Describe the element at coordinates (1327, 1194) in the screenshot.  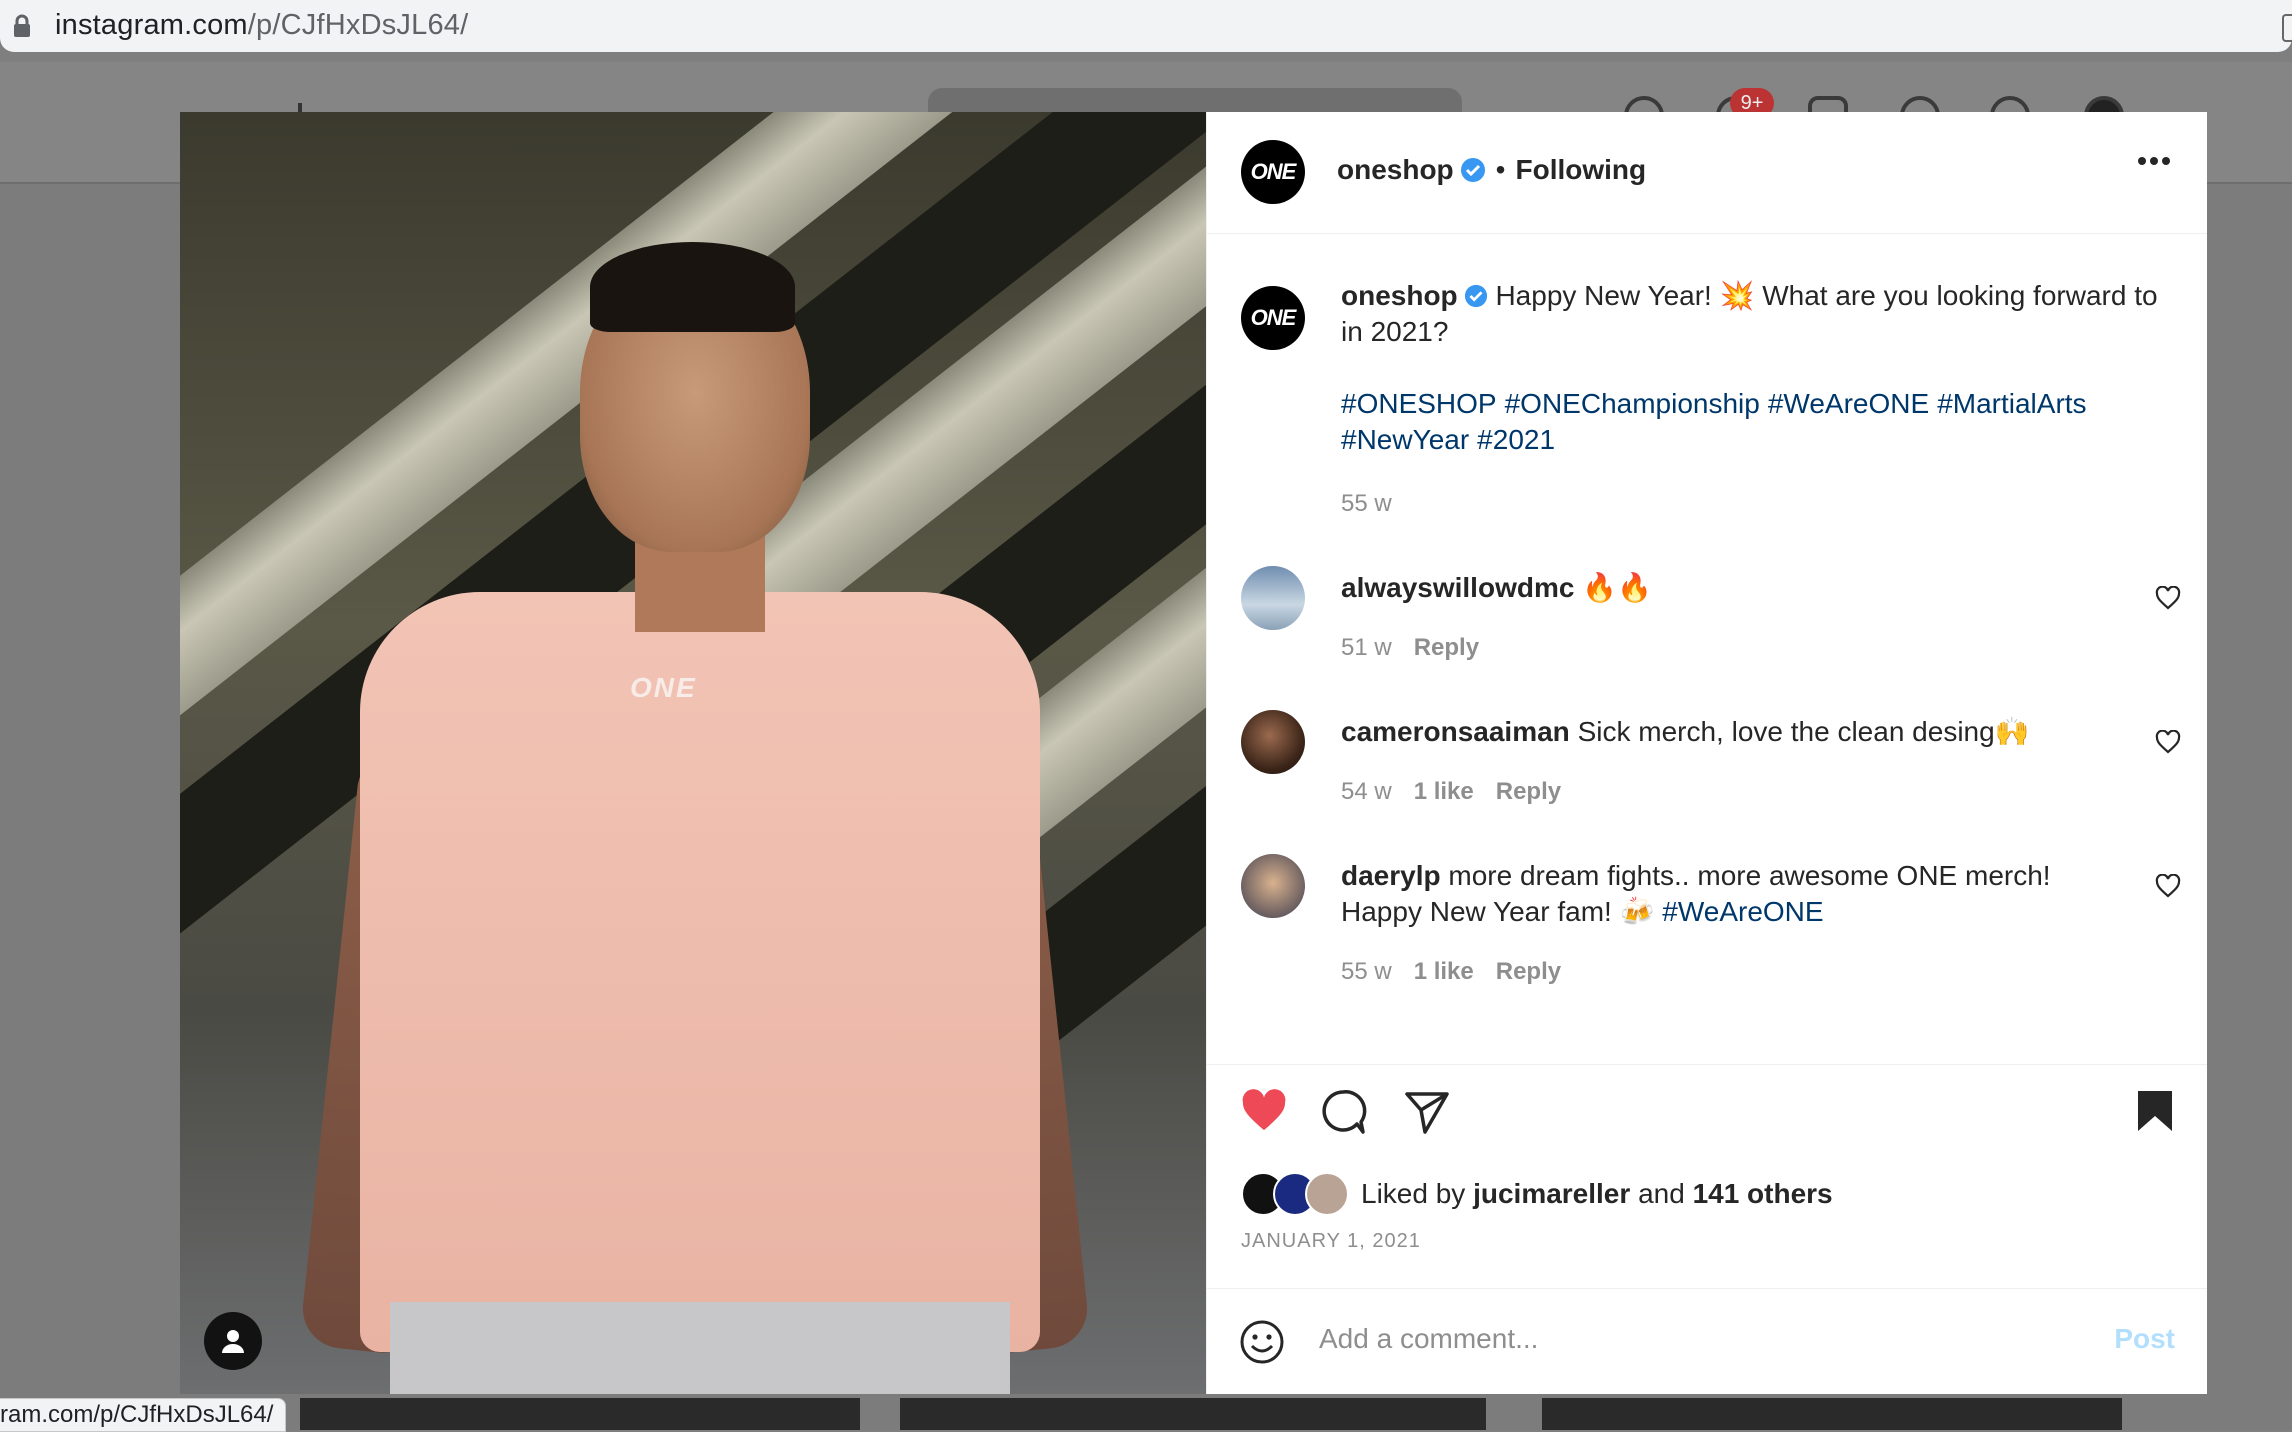
I see `liker-avatar` at that location.